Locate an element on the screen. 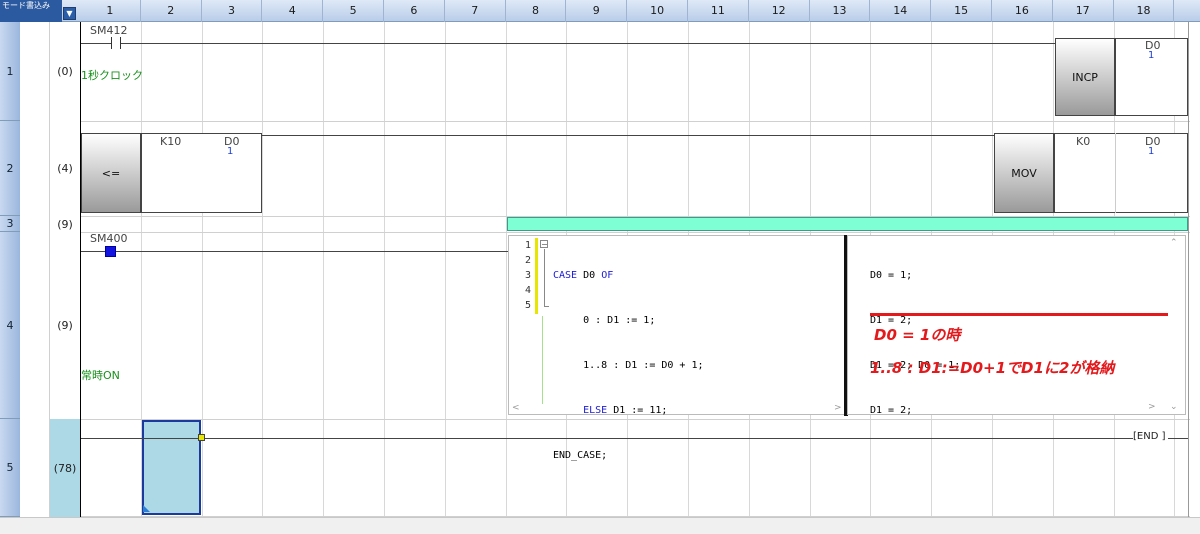 The height and width of the screenshot is (534, 1200). left-power-rail is located at coordinates (80, 269).